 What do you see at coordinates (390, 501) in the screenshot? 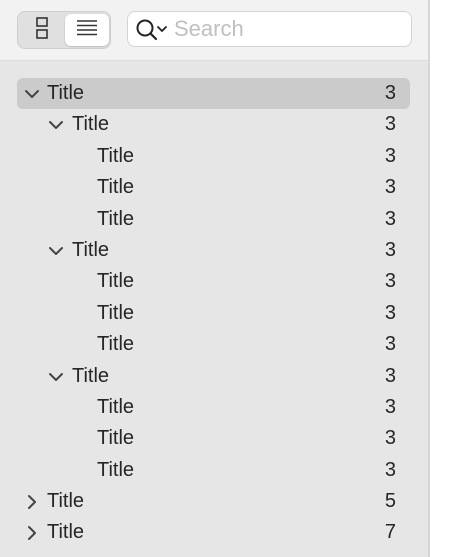
I see `outline-row-count: 5` at bounding box center [390, 501].